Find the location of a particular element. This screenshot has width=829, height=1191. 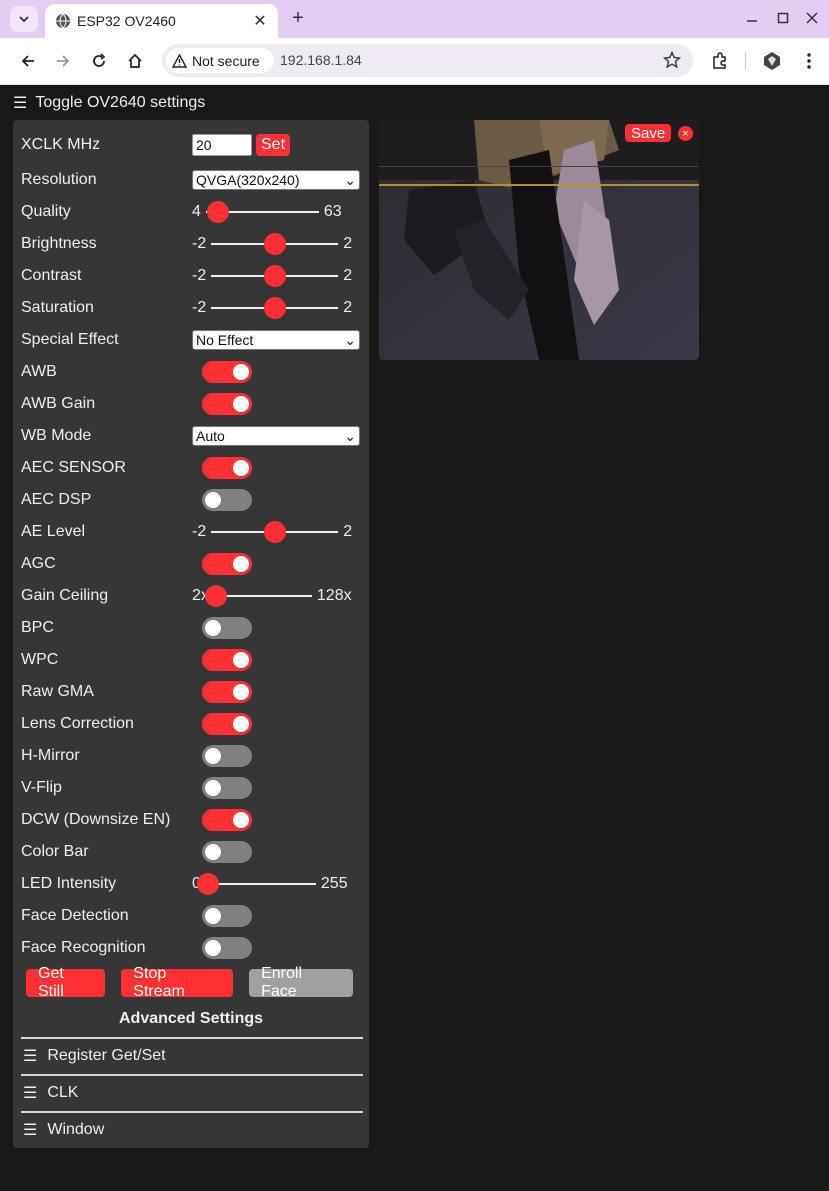

saturation-slider is located at coordinates (275, 308).